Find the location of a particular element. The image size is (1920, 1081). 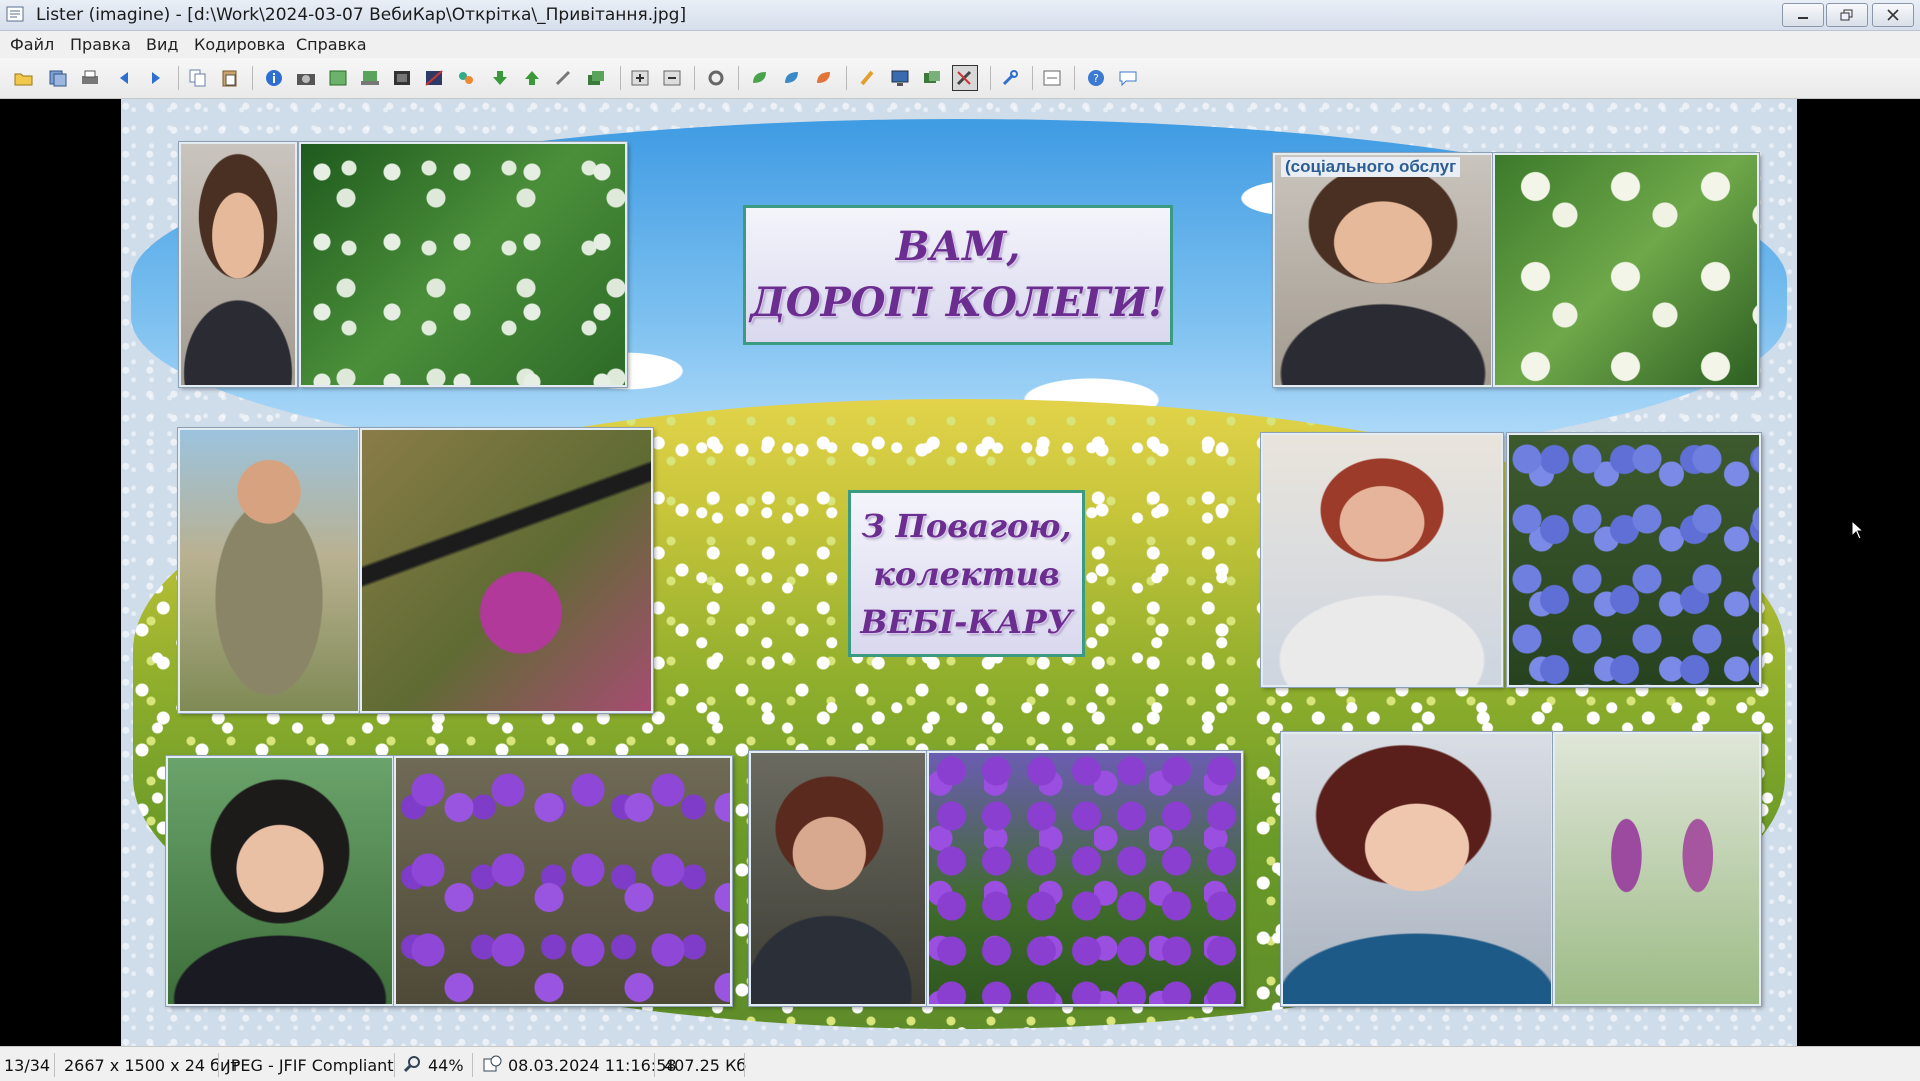

info-button is located at coordinates (274, 78).